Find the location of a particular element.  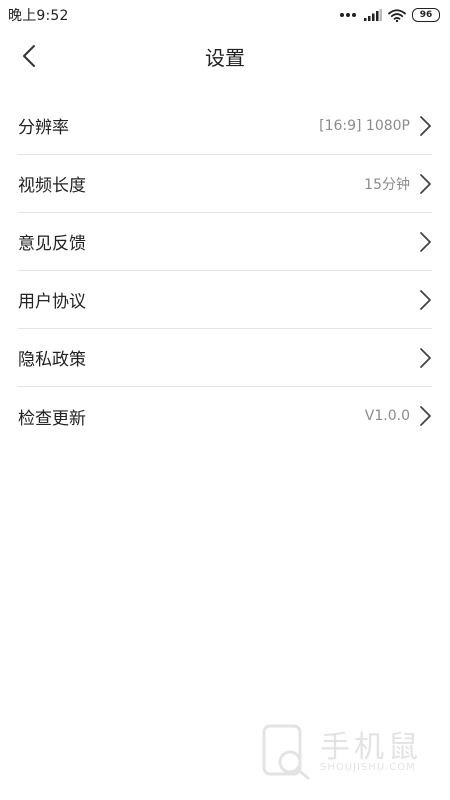

battery-level: 96 is located at coordinates (426, 15).